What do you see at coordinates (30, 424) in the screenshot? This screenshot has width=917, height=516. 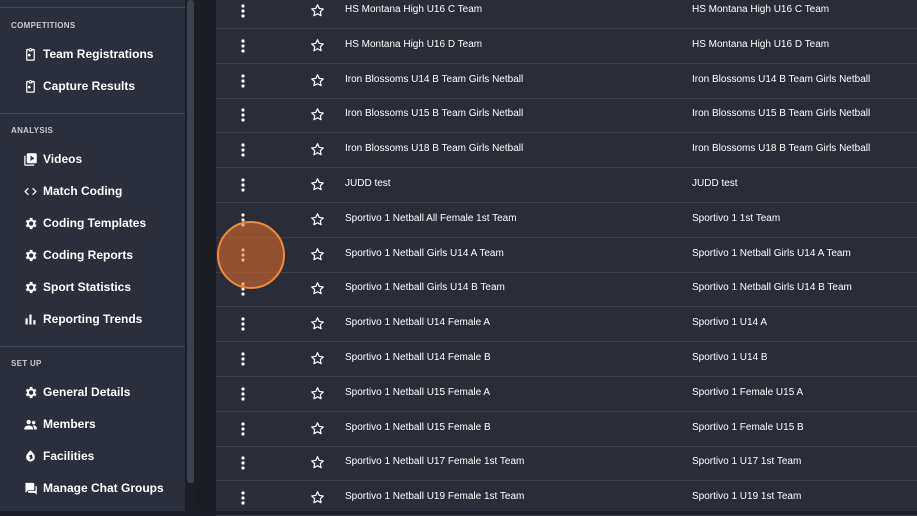 I see `people-icon` at bounding box center [30, 424].